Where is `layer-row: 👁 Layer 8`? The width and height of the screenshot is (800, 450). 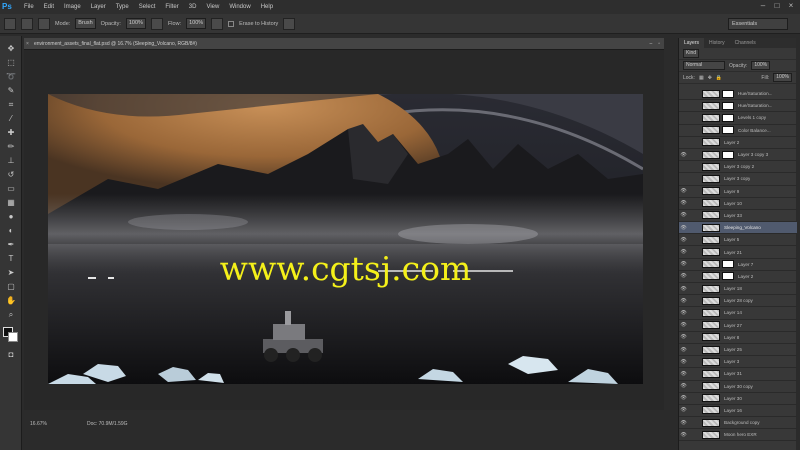
layer-row: 👁 Layer 8 is located at coordinates (738, 338).